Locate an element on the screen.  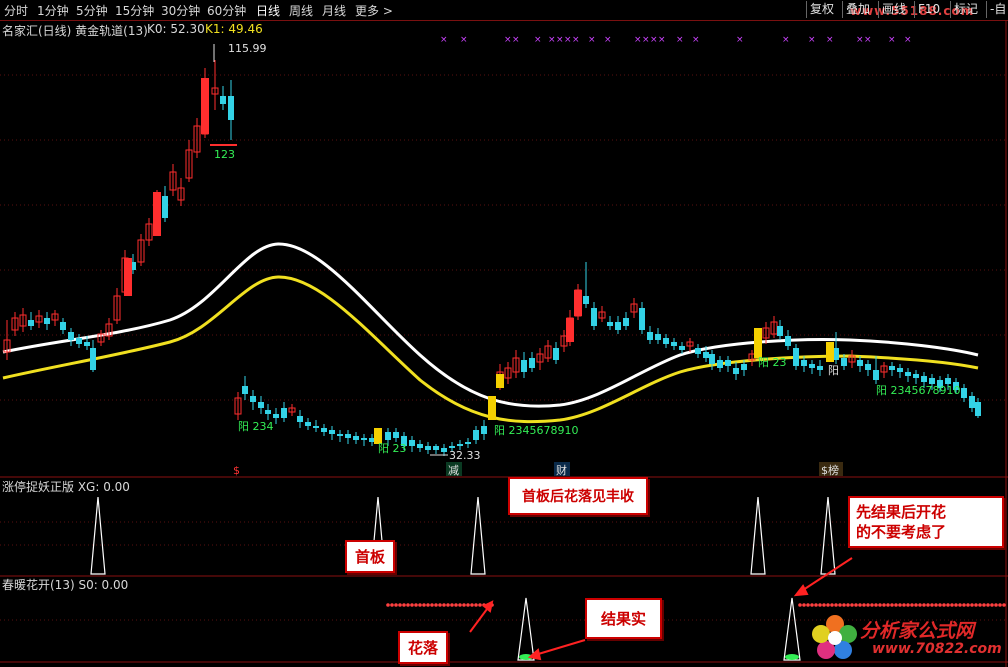
annotation-line: 的不要考虑了 is located at coordinates (901, 532).